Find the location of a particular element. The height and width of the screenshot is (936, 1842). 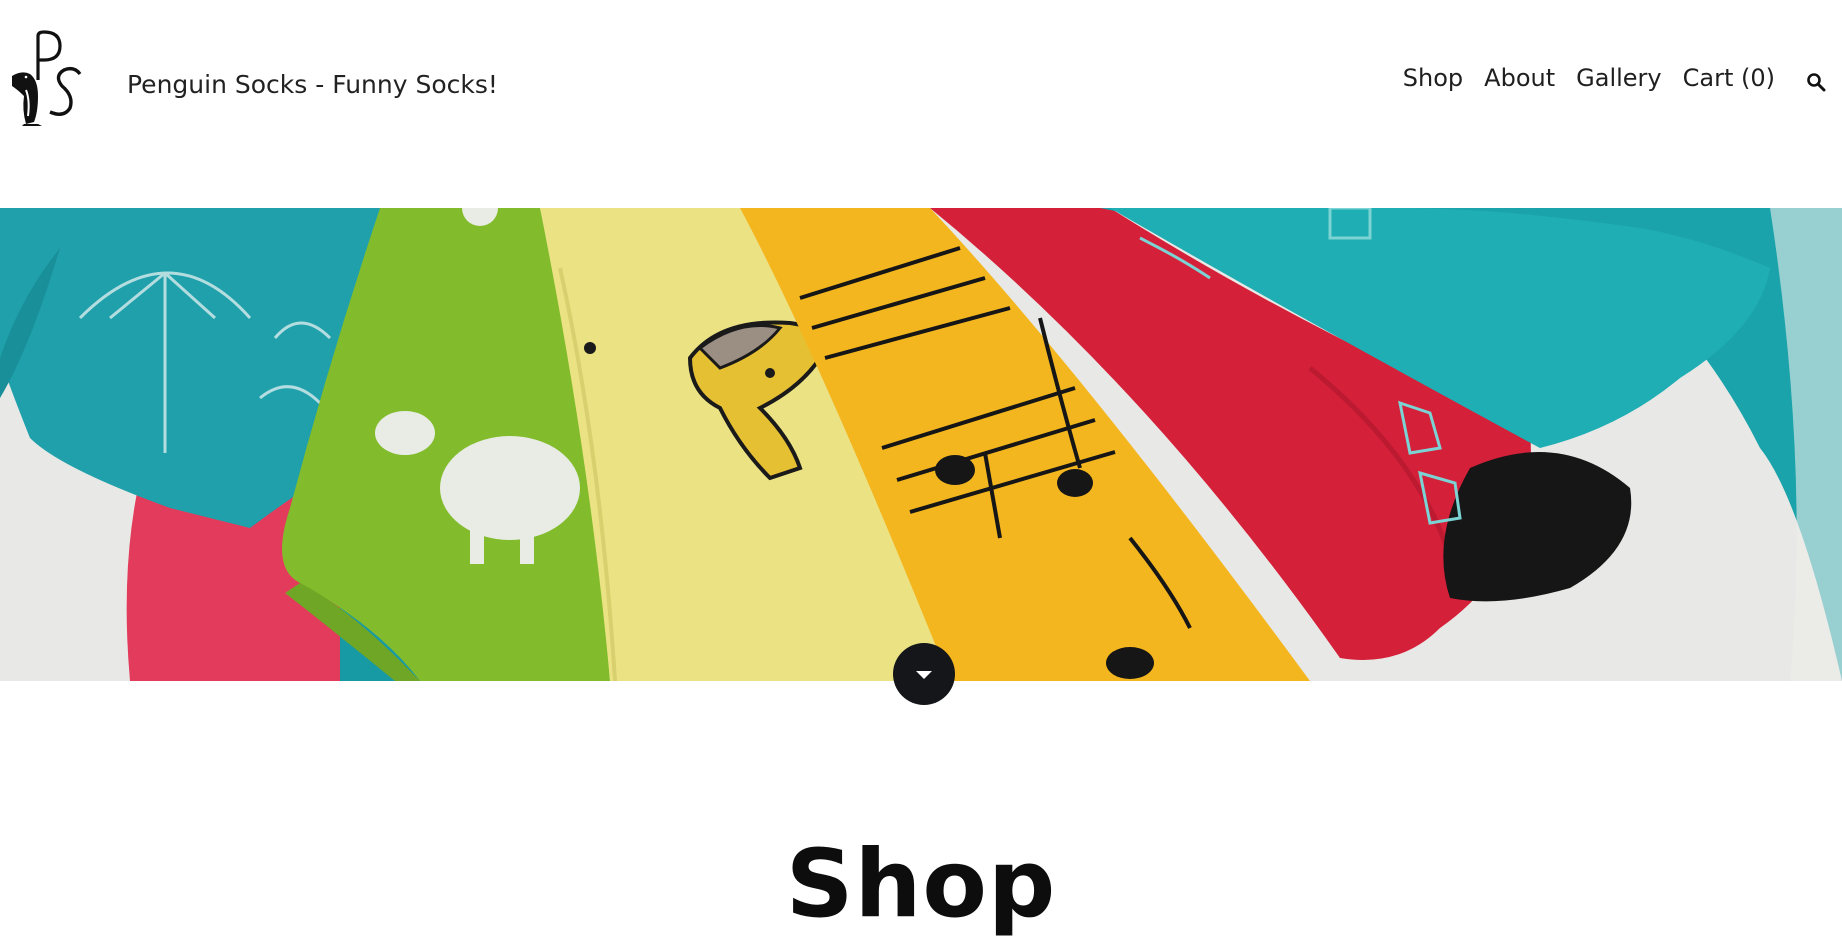

nav-about: About is located at coordinates (1519, 78).